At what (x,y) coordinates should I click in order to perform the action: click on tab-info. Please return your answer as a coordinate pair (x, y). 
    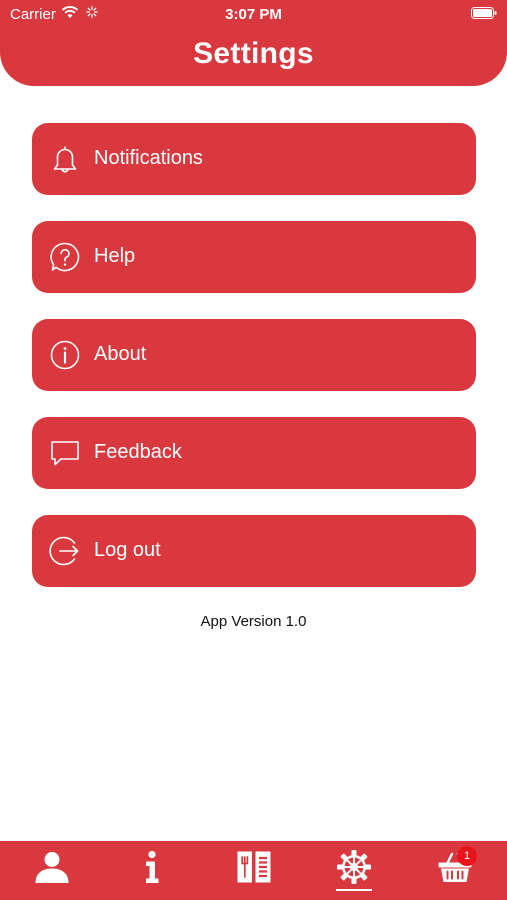
    Looking at the image, I should click on (152, 870).